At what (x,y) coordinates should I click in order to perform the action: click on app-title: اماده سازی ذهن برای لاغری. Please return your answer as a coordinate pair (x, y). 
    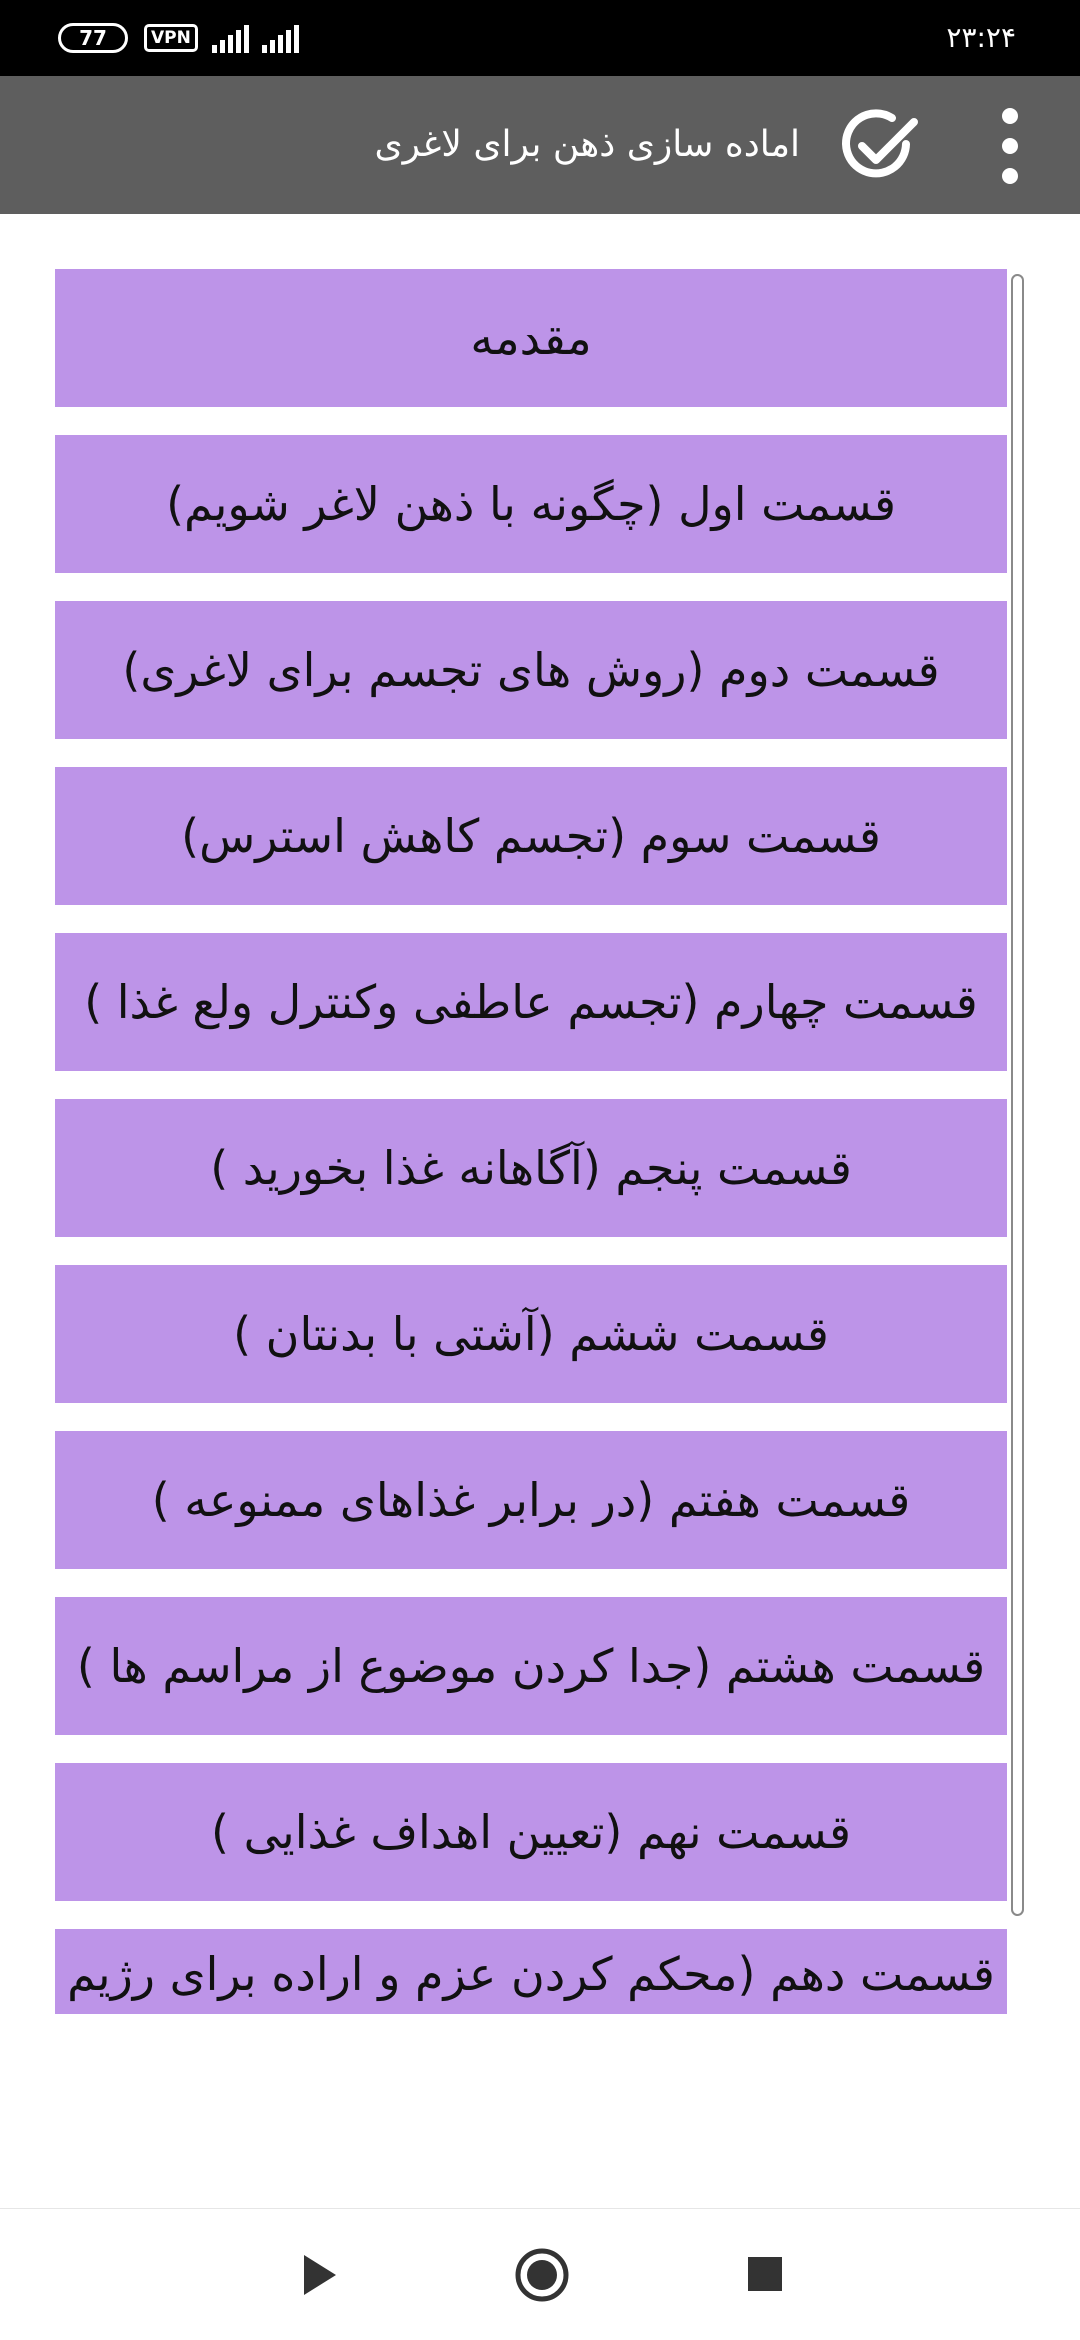
    Looking at the image, I should click on (587, 144).